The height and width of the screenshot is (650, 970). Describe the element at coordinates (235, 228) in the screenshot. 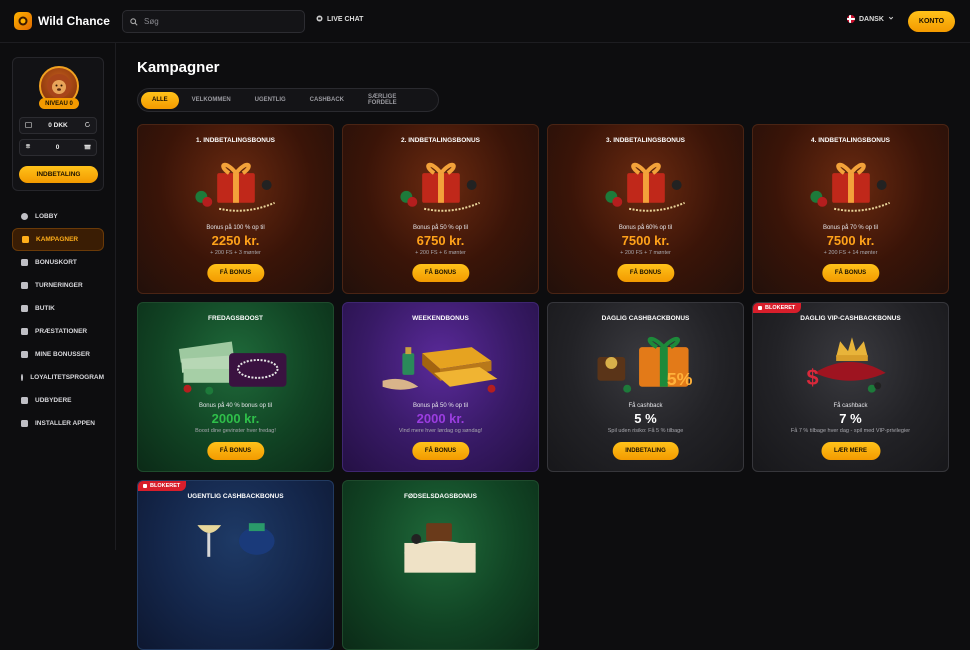

I see `card-subtitle: Bonus på 100 % op til` at that location.